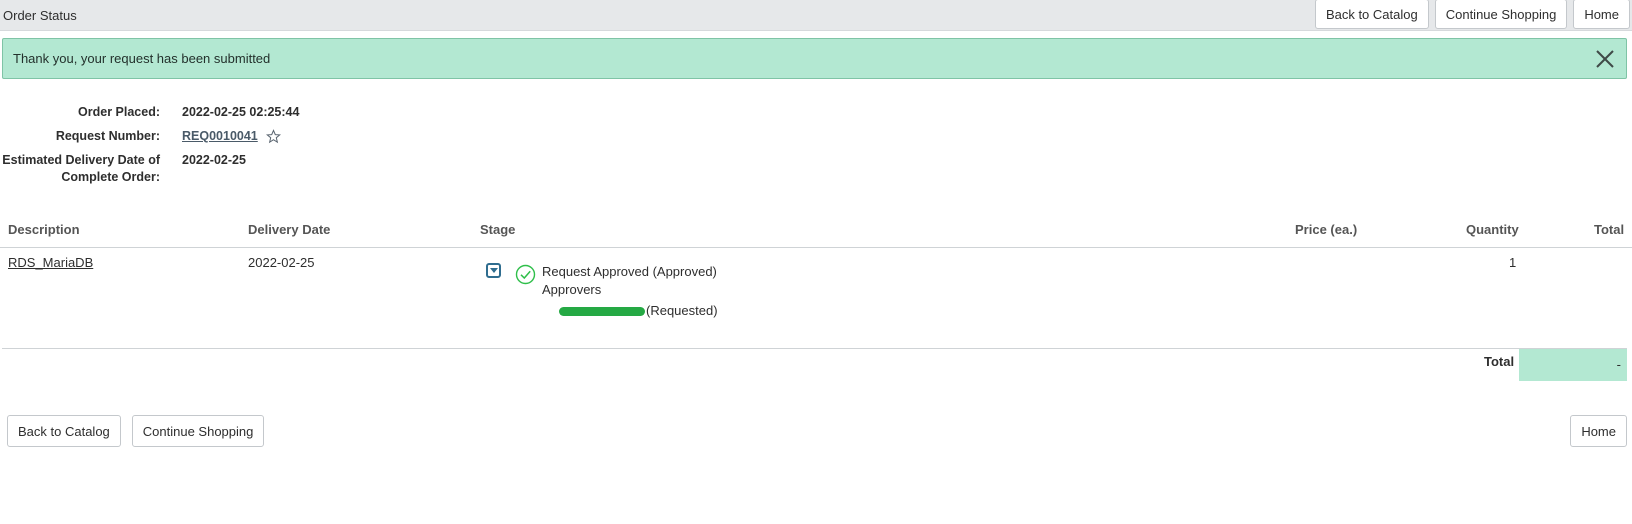 Image resolution: width=1632 pixels, height=524 pixels. I want to click on order-placed-value: 2022-02-25 02:25:44, so click(241, 112).